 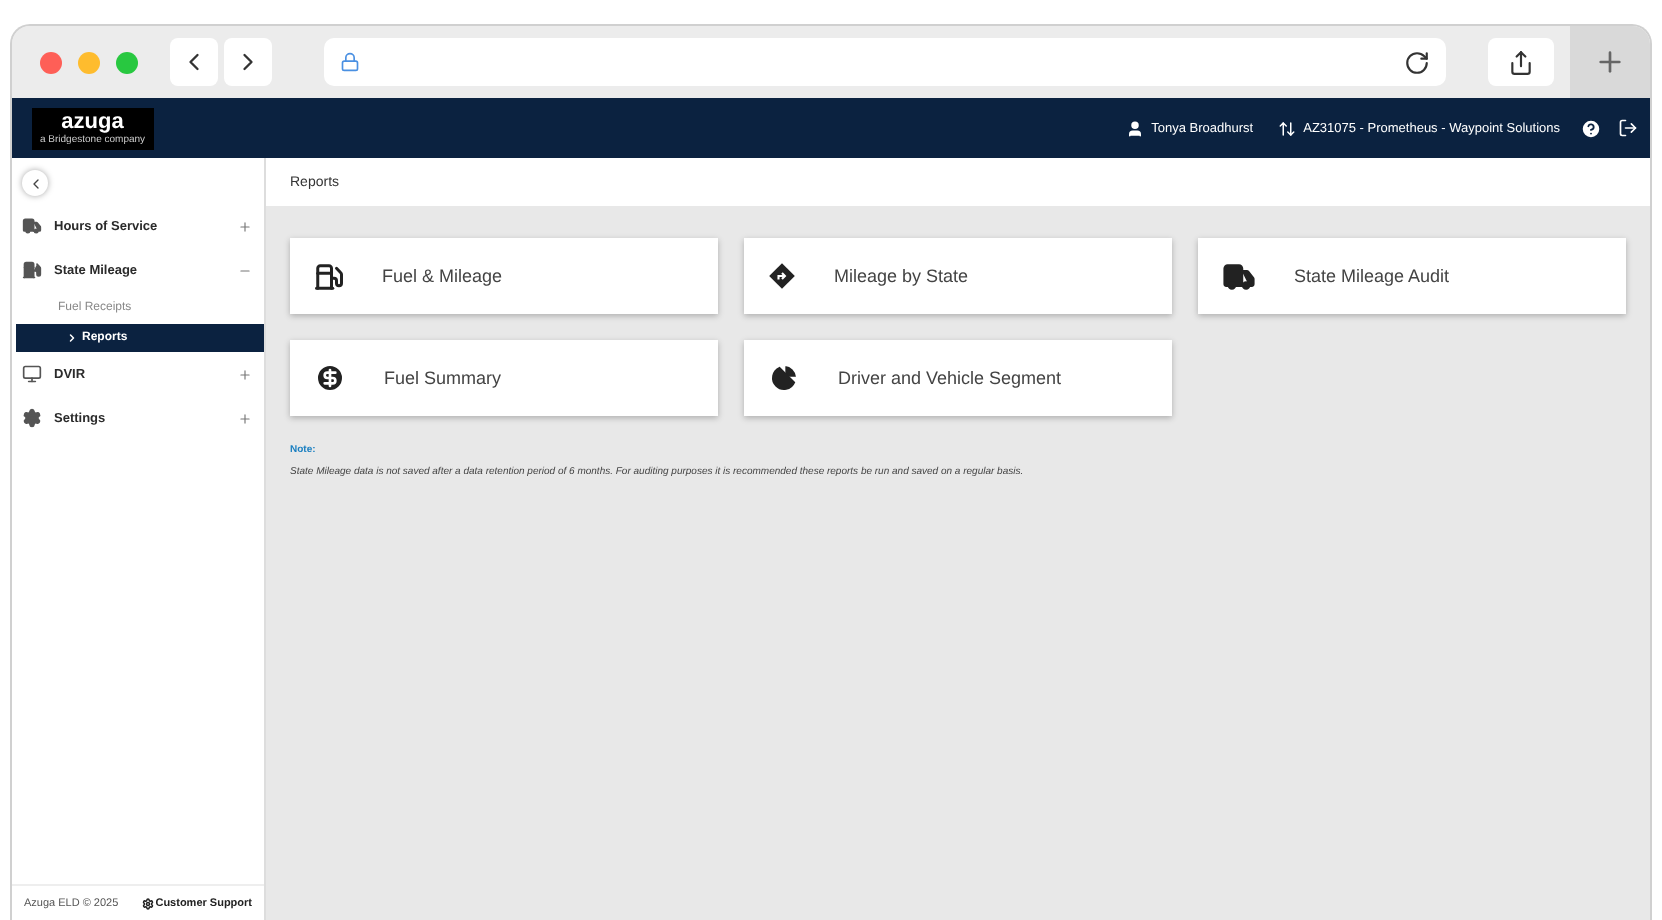 I want to click on user-icon, so click(x=1134, y=128).